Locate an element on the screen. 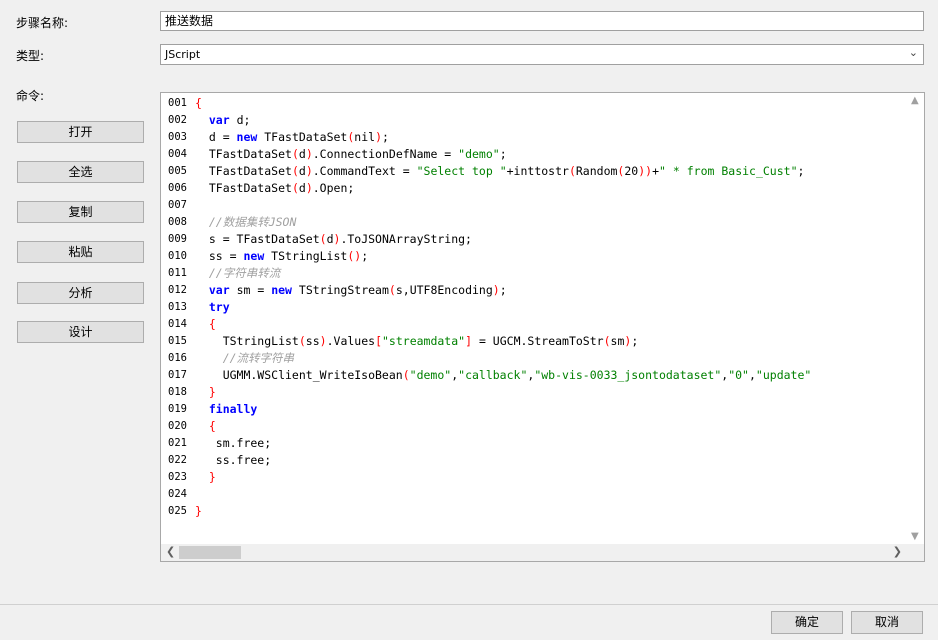  line-number: 023 is located at coordinates (177, 477).